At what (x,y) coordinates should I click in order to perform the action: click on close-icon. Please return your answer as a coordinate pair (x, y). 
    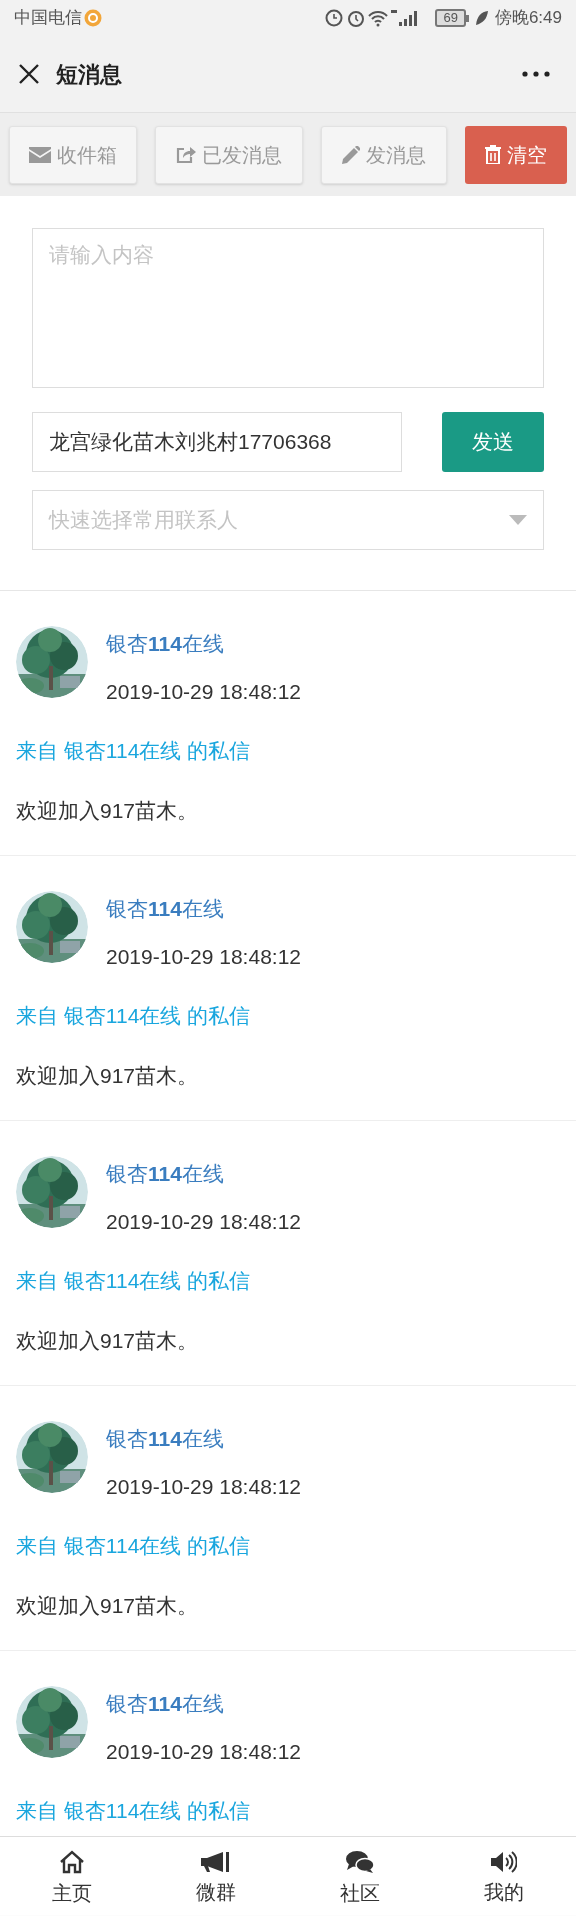
    Looking at the image, I should click on (29, 74).